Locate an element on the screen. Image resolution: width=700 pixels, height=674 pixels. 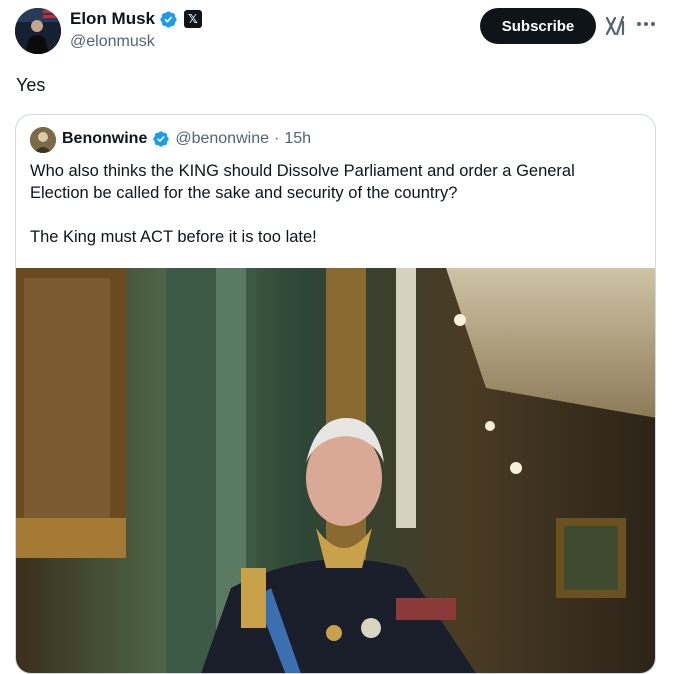
quoted-author-name: Benonwine is located at coordinates (104, 139).